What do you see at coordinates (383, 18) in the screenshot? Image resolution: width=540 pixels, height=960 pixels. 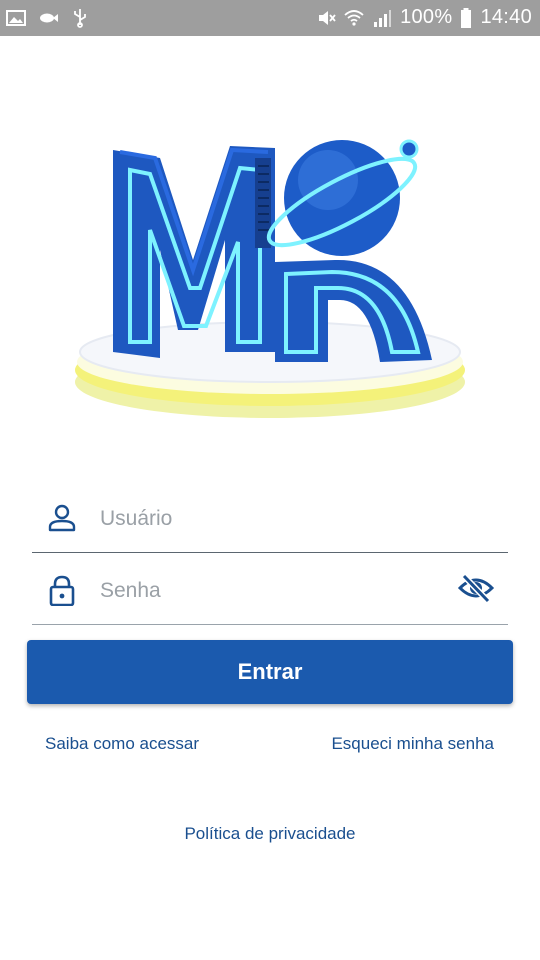 I see `signal-icon` at bounding box center [383, 18].